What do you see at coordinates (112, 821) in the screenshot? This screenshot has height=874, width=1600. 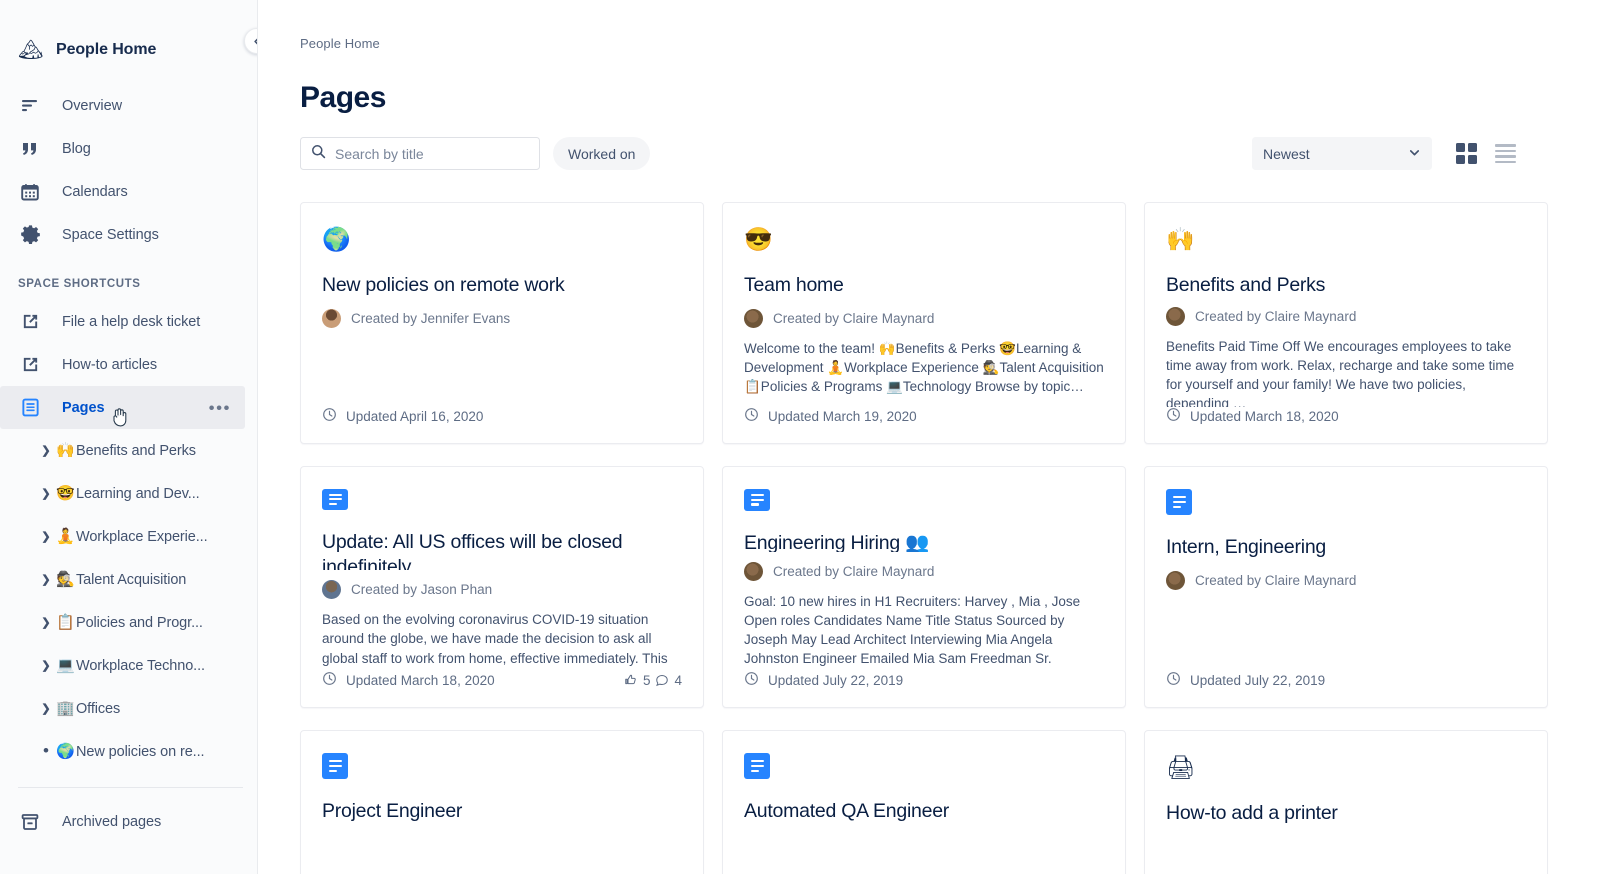 I see `sidebar-item-label: Archived pages` at bounding box center [112, 821].